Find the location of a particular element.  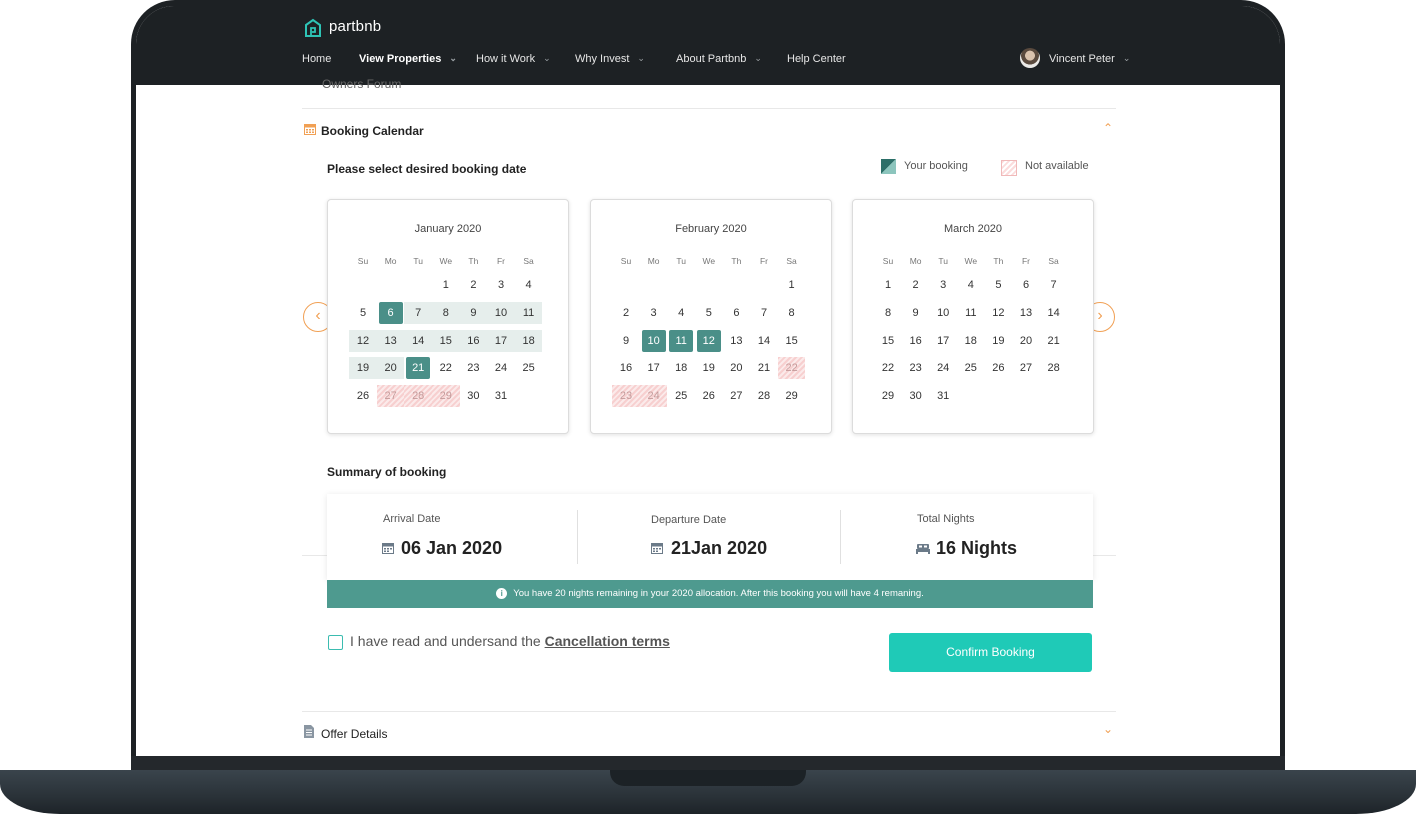

owners-forum-title: Owners Forum is located at coordinates (361, 84).